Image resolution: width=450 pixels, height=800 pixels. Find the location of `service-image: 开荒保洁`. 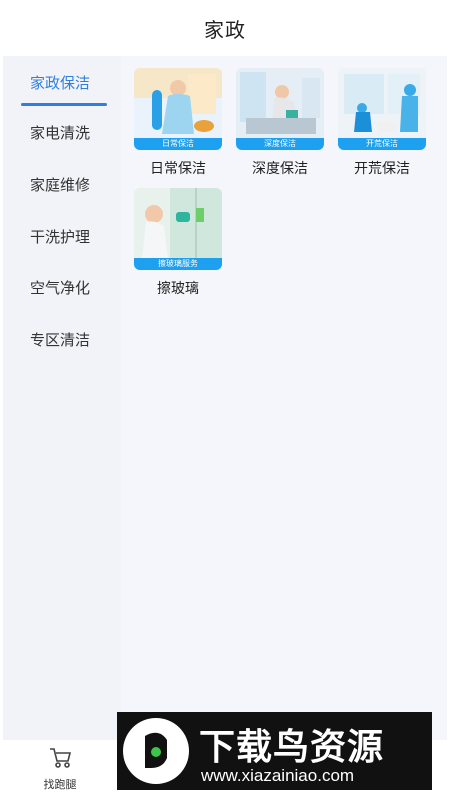

service-image: 开荒保洁 is located at coordinates (382, 109).